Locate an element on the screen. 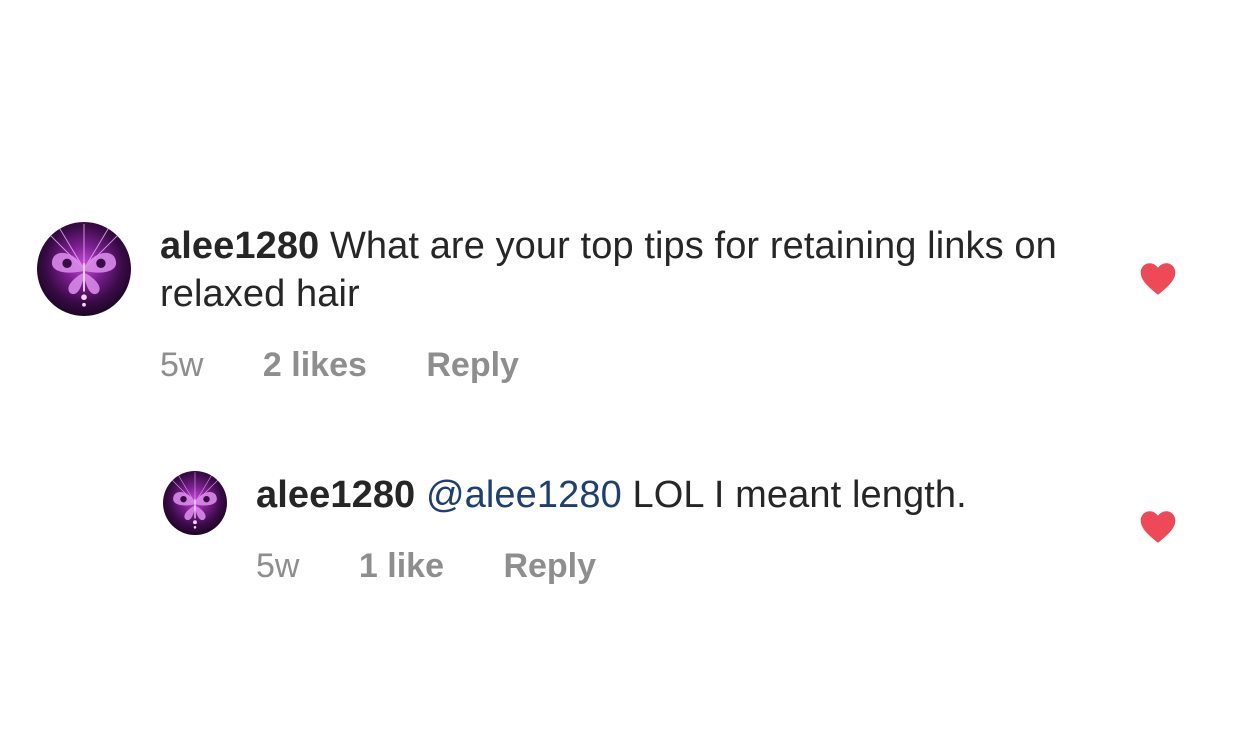  comment-text: alee1280 @alee1280 LOL I meant length. is located at coordinates (676, 495).